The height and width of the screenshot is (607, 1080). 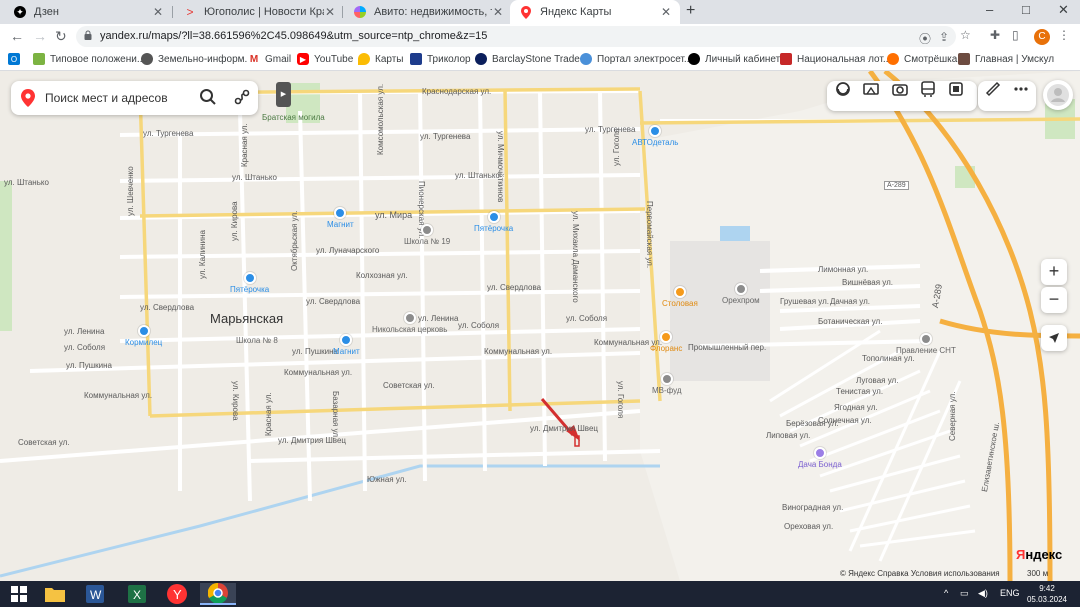 I want to click on poi-memorial: Братская могила, so click(x=293, y=117).